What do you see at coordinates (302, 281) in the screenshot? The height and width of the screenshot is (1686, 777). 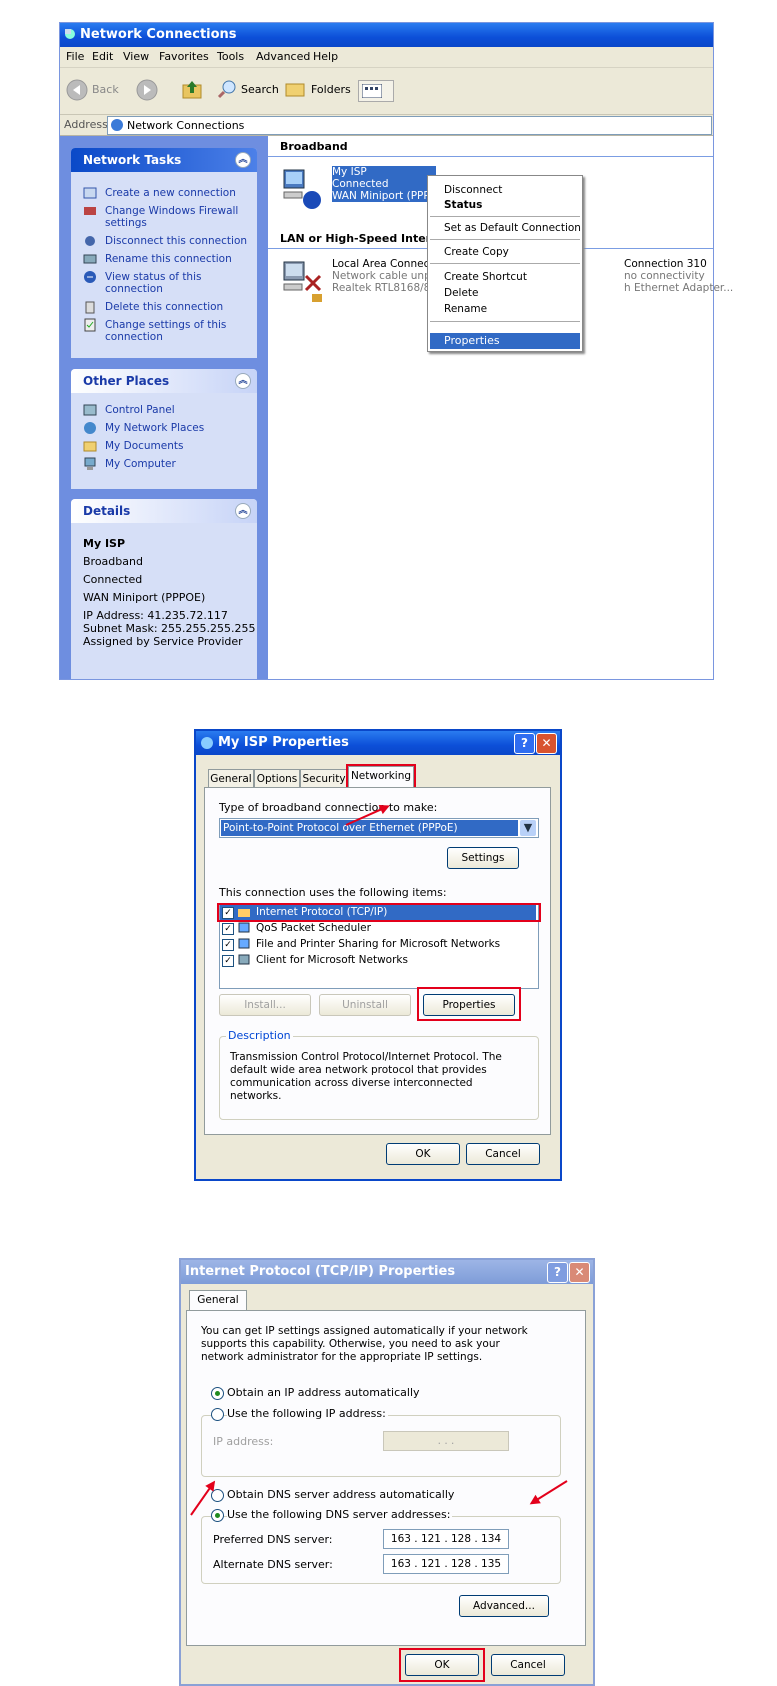 I see `lan-disconnected-icon` at bounding box center [302, 281].